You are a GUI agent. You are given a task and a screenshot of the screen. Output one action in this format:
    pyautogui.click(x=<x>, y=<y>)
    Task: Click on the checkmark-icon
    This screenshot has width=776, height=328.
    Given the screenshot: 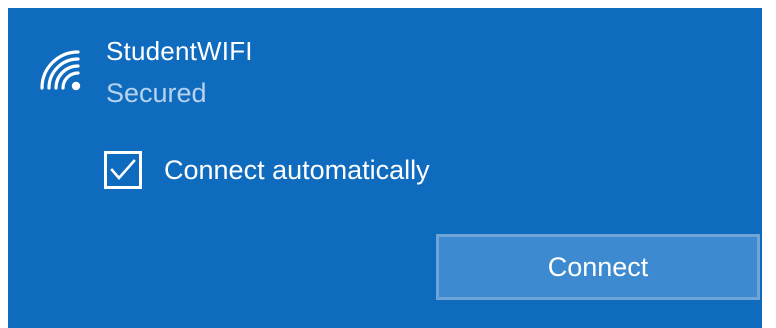 What is the action you would take?
    pyautogui.click(x=123, y=169)
    